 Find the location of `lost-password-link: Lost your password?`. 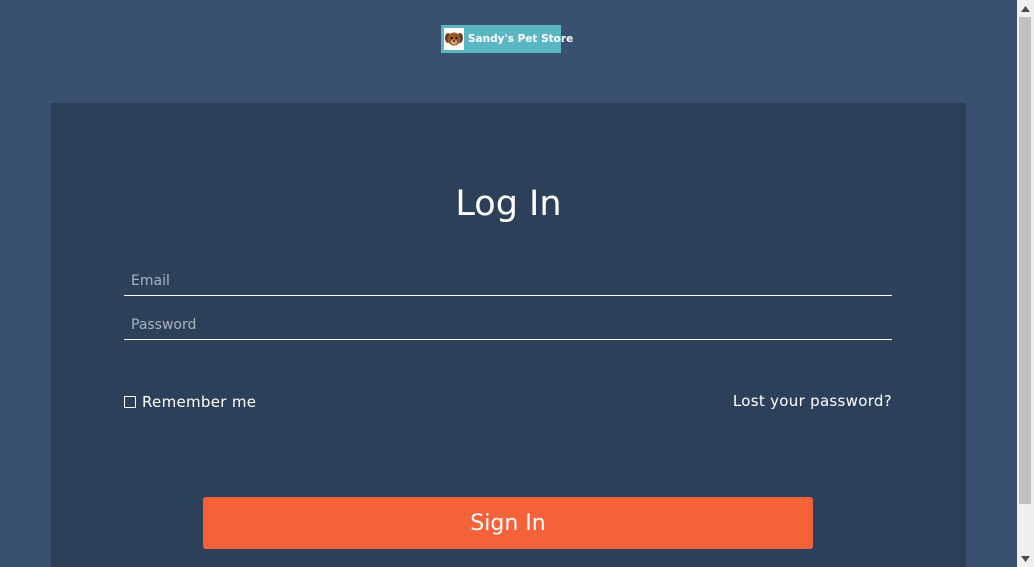

lost-password-link: Lost your password? is located at coordinates (812, 401).